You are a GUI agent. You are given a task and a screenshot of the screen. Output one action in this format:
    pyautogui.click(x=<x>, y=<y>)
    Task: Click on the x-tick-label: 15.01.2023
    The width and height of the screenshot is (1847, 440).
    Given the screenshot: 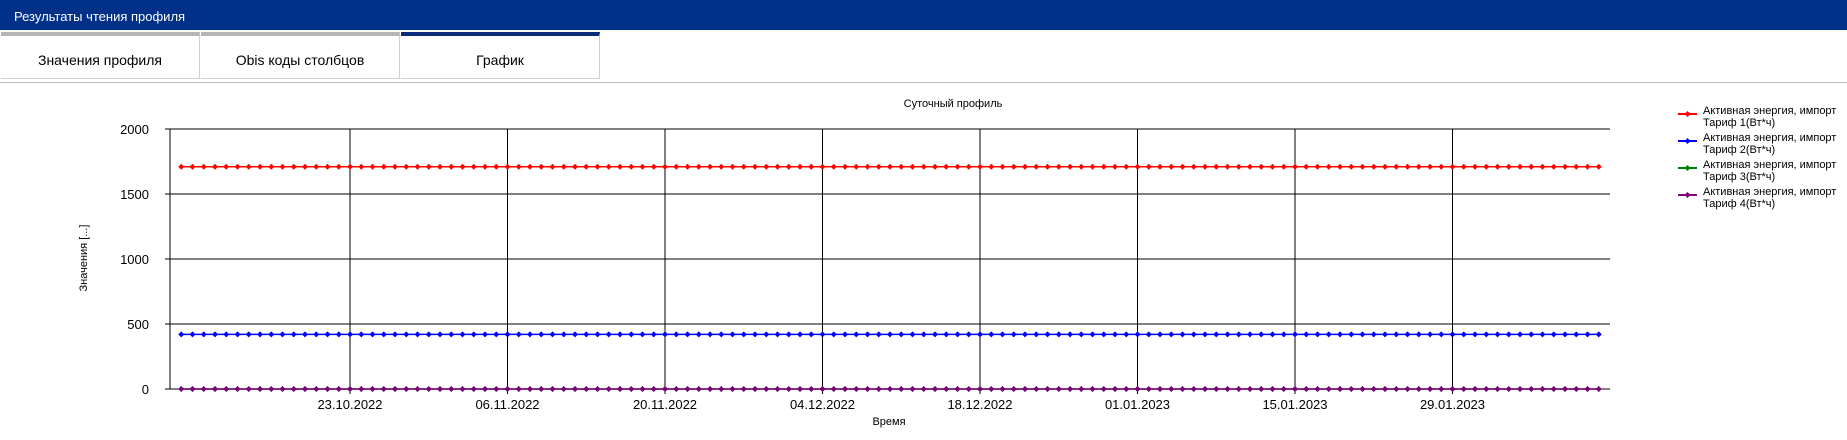 What is the action you would take?
    pyautogui.click(x=1294, y=404)
    